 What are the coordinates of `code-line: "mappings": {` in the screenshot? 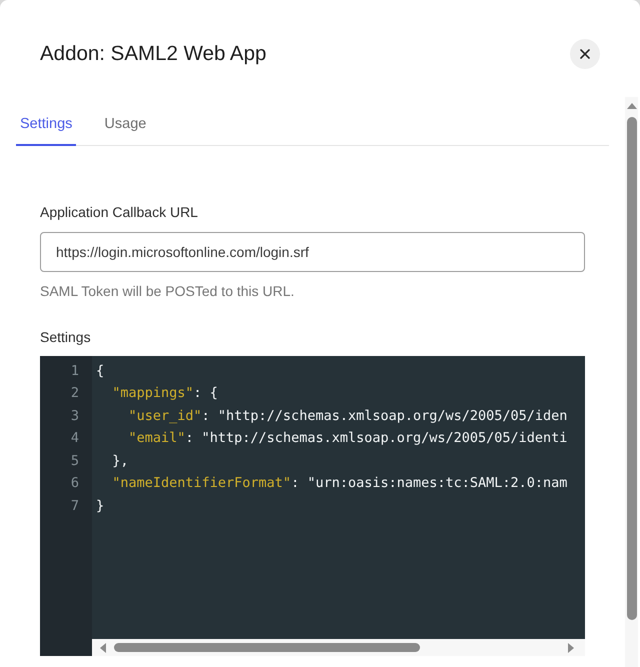 It's located at (165, 393).